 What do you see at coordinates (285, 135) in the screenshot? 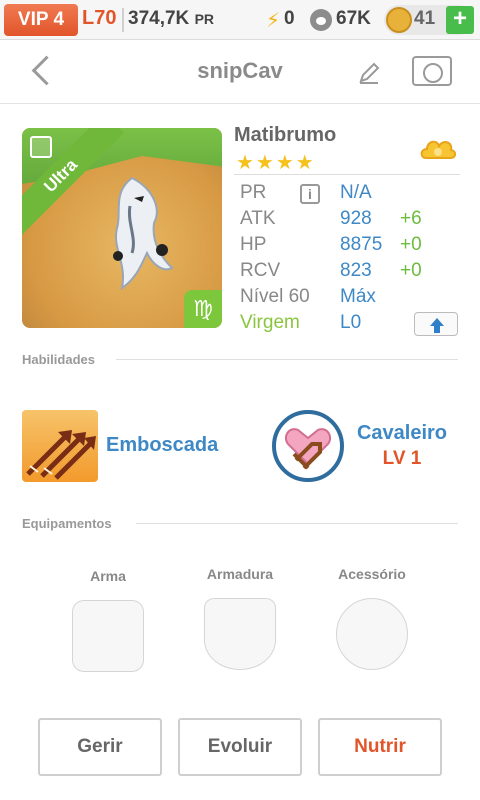
I see `monster-name: Matibrumo` at bounding box center [285, 135].